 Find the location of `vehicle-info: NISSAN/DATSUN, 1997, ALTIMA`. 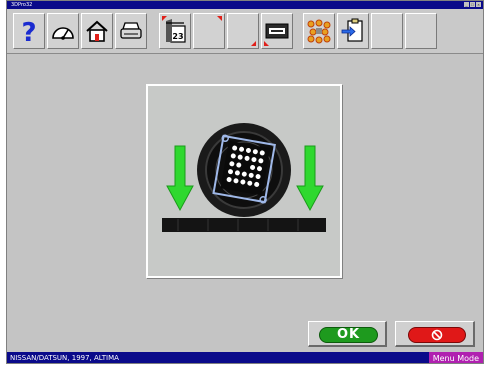

vehicle-info: NISSAN/DATSUN, 1997, ALTIMA is located at coordinates (64, 358).